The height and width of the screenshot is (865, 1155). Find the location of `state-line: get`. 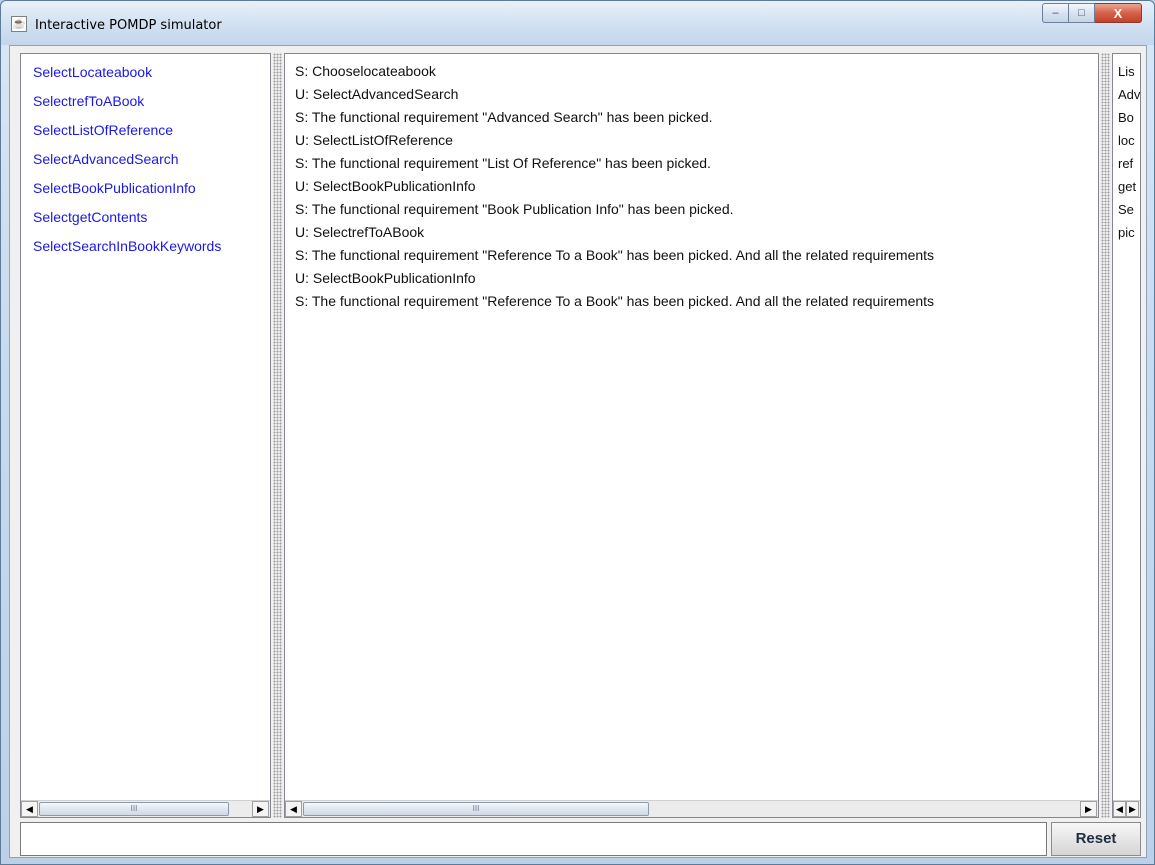

state-line: get is located at coordinates (1127, 186).